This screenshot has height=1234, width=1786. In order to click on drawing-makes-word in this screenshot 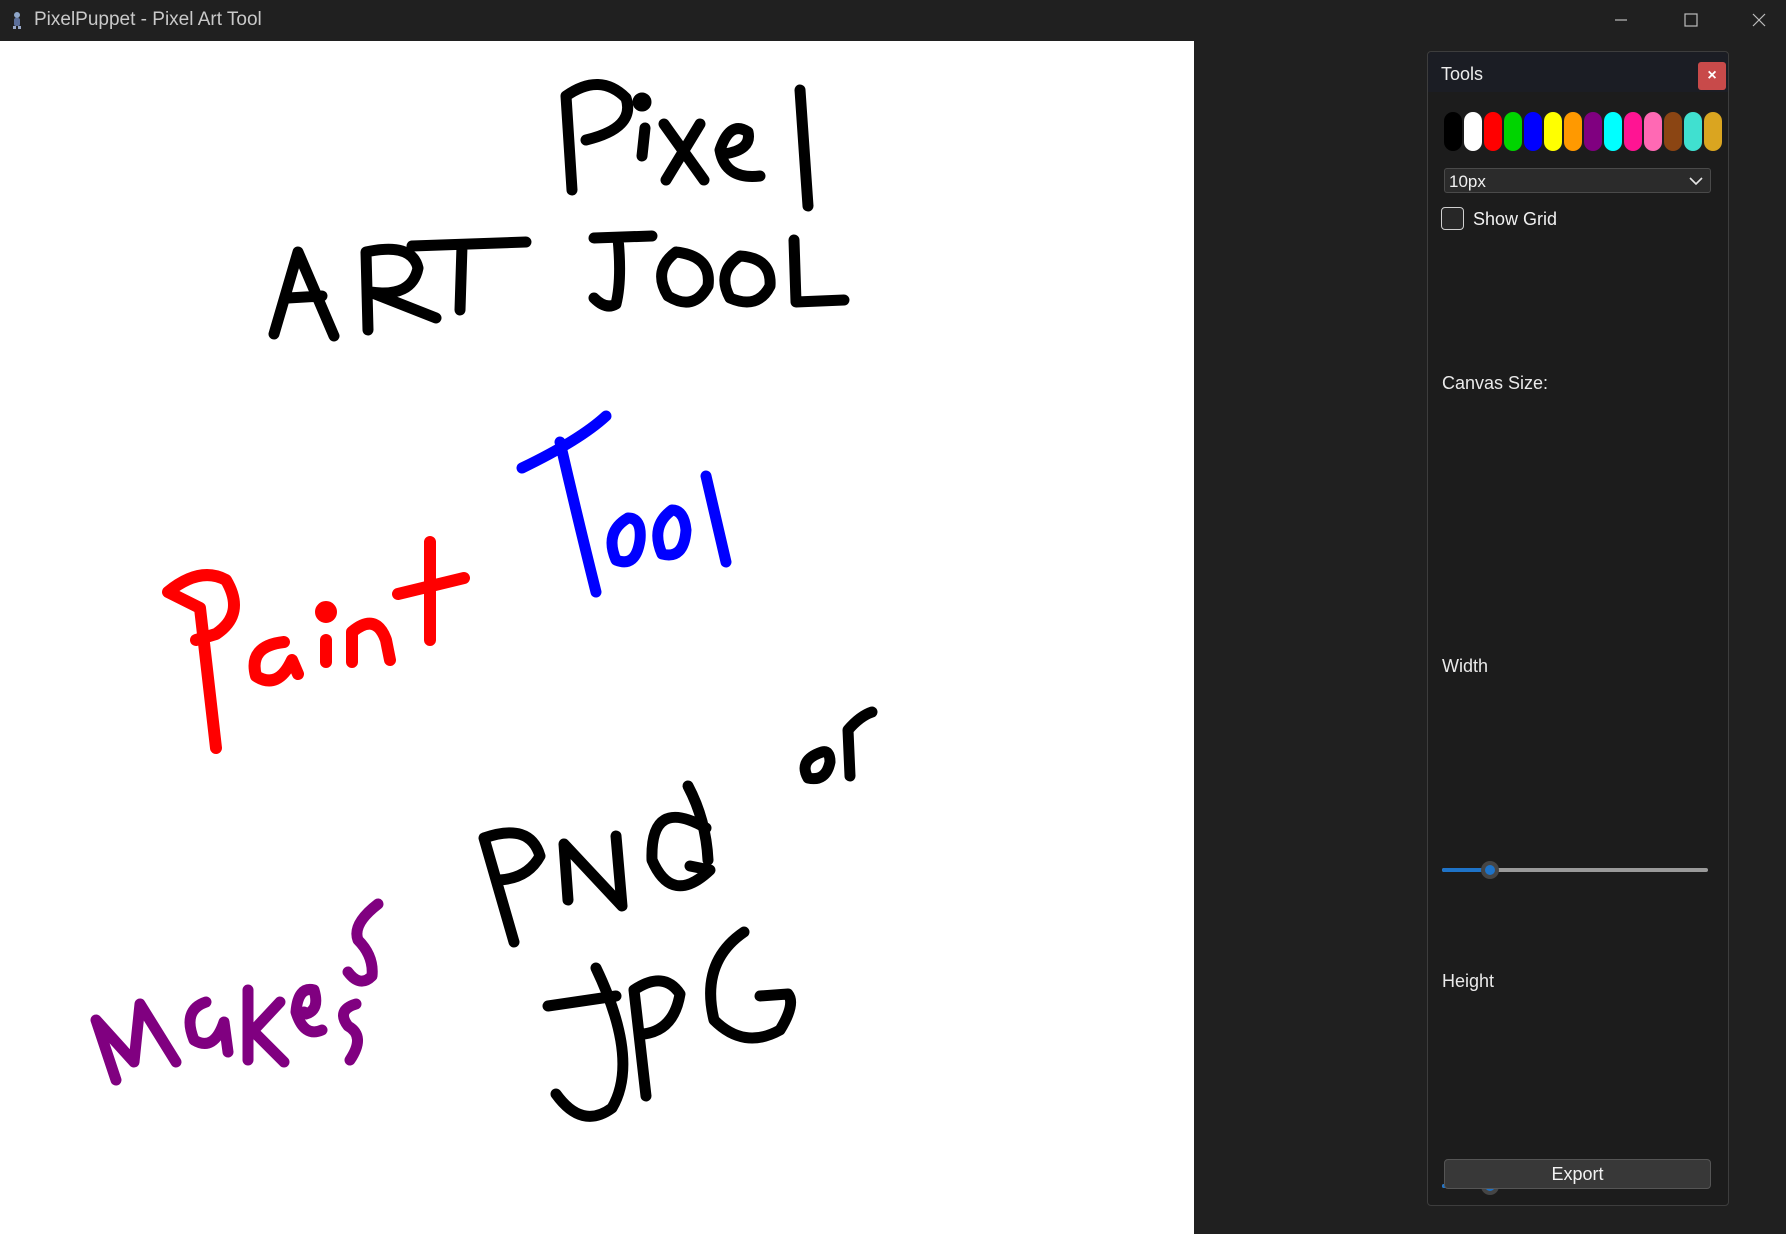, I will do `click(237, 992)`.